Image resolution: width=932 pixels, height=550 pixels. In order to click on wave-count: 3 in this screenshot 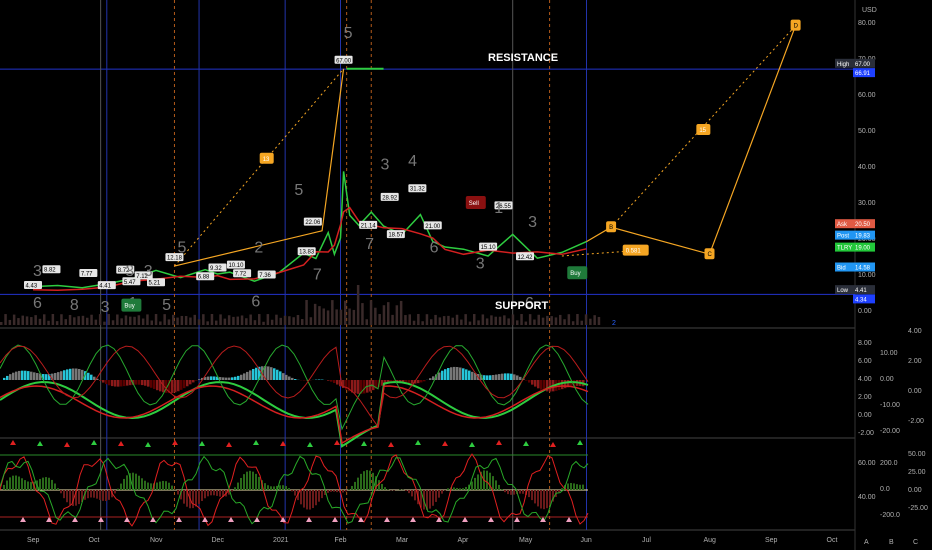, I will do `click(148, 271)`.